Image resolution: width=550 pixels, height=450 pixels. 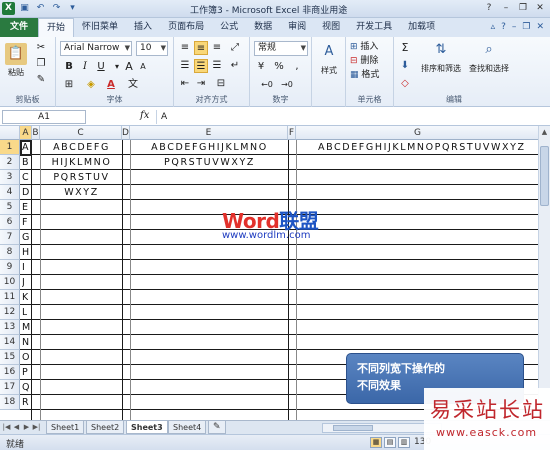 What do you see at coordinates (489, 8) in the screenshot?
I see `help-button: ?` at bounding box center [489, 8].